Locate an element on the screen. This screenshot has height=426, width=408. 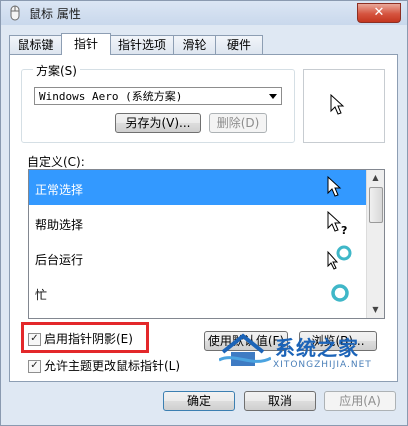
list-item-label: 帮助选择 is located at coordinates (59, 225).